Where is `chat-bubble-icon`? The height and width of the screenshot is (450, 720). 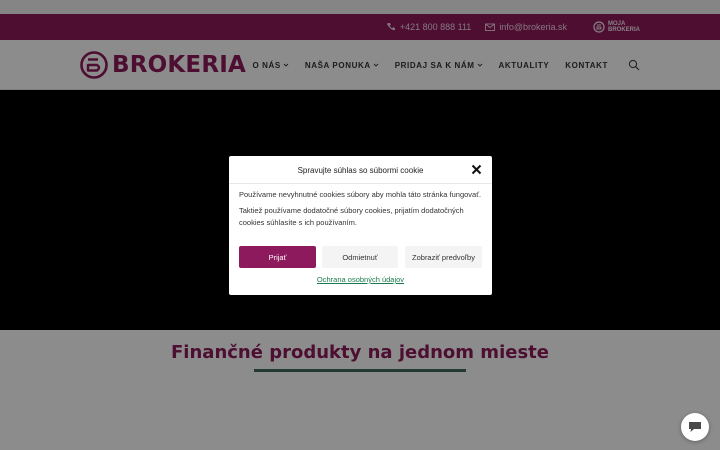 chat-bubble-icon is located at coordinates (695, 427).